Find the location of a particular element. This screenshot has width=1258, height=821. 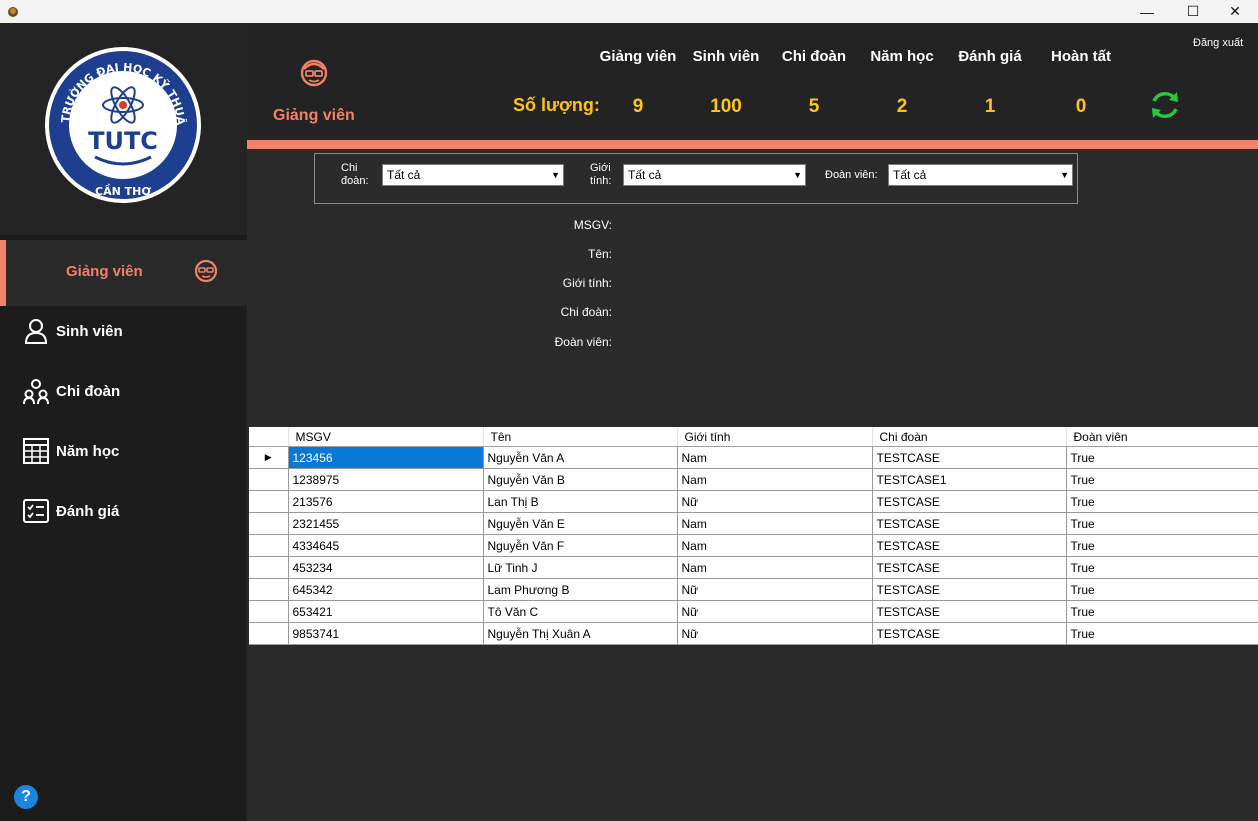

table-cell: Nguyễn Thị Xuân A is located at coordinates (580, 633).